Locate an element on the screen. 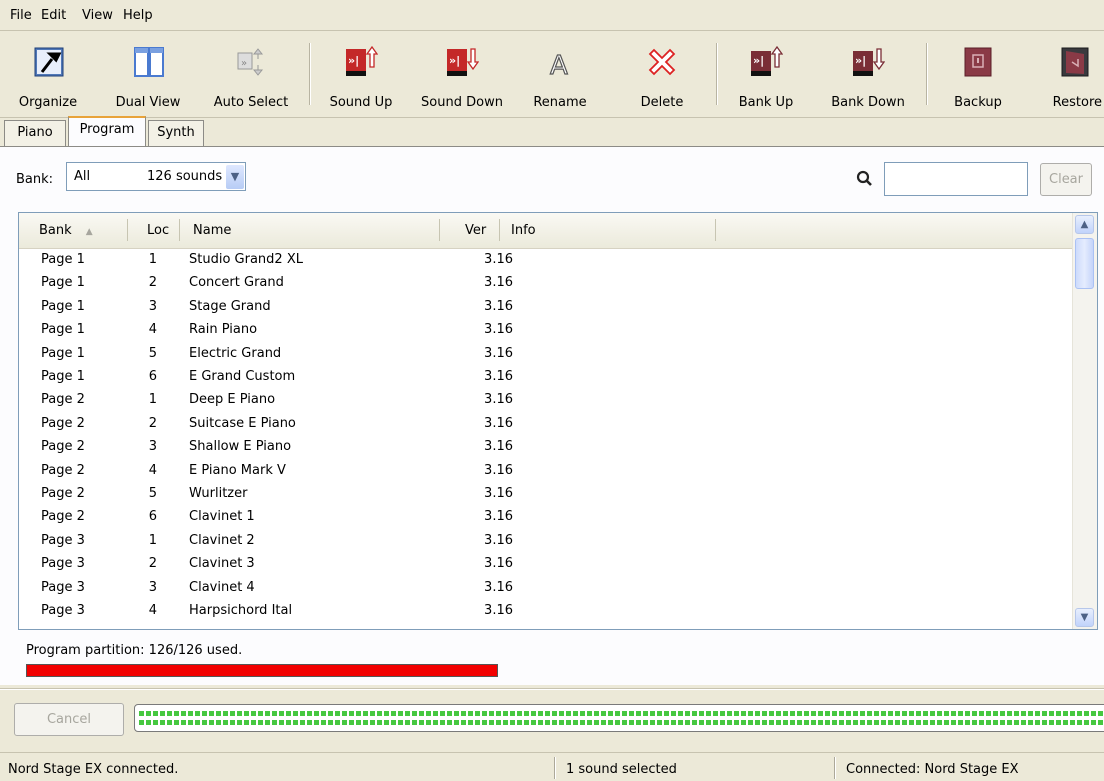 The width and height of the screenshot is (1104, 781). organize-label: Organize is located at coordinates (48, 102).